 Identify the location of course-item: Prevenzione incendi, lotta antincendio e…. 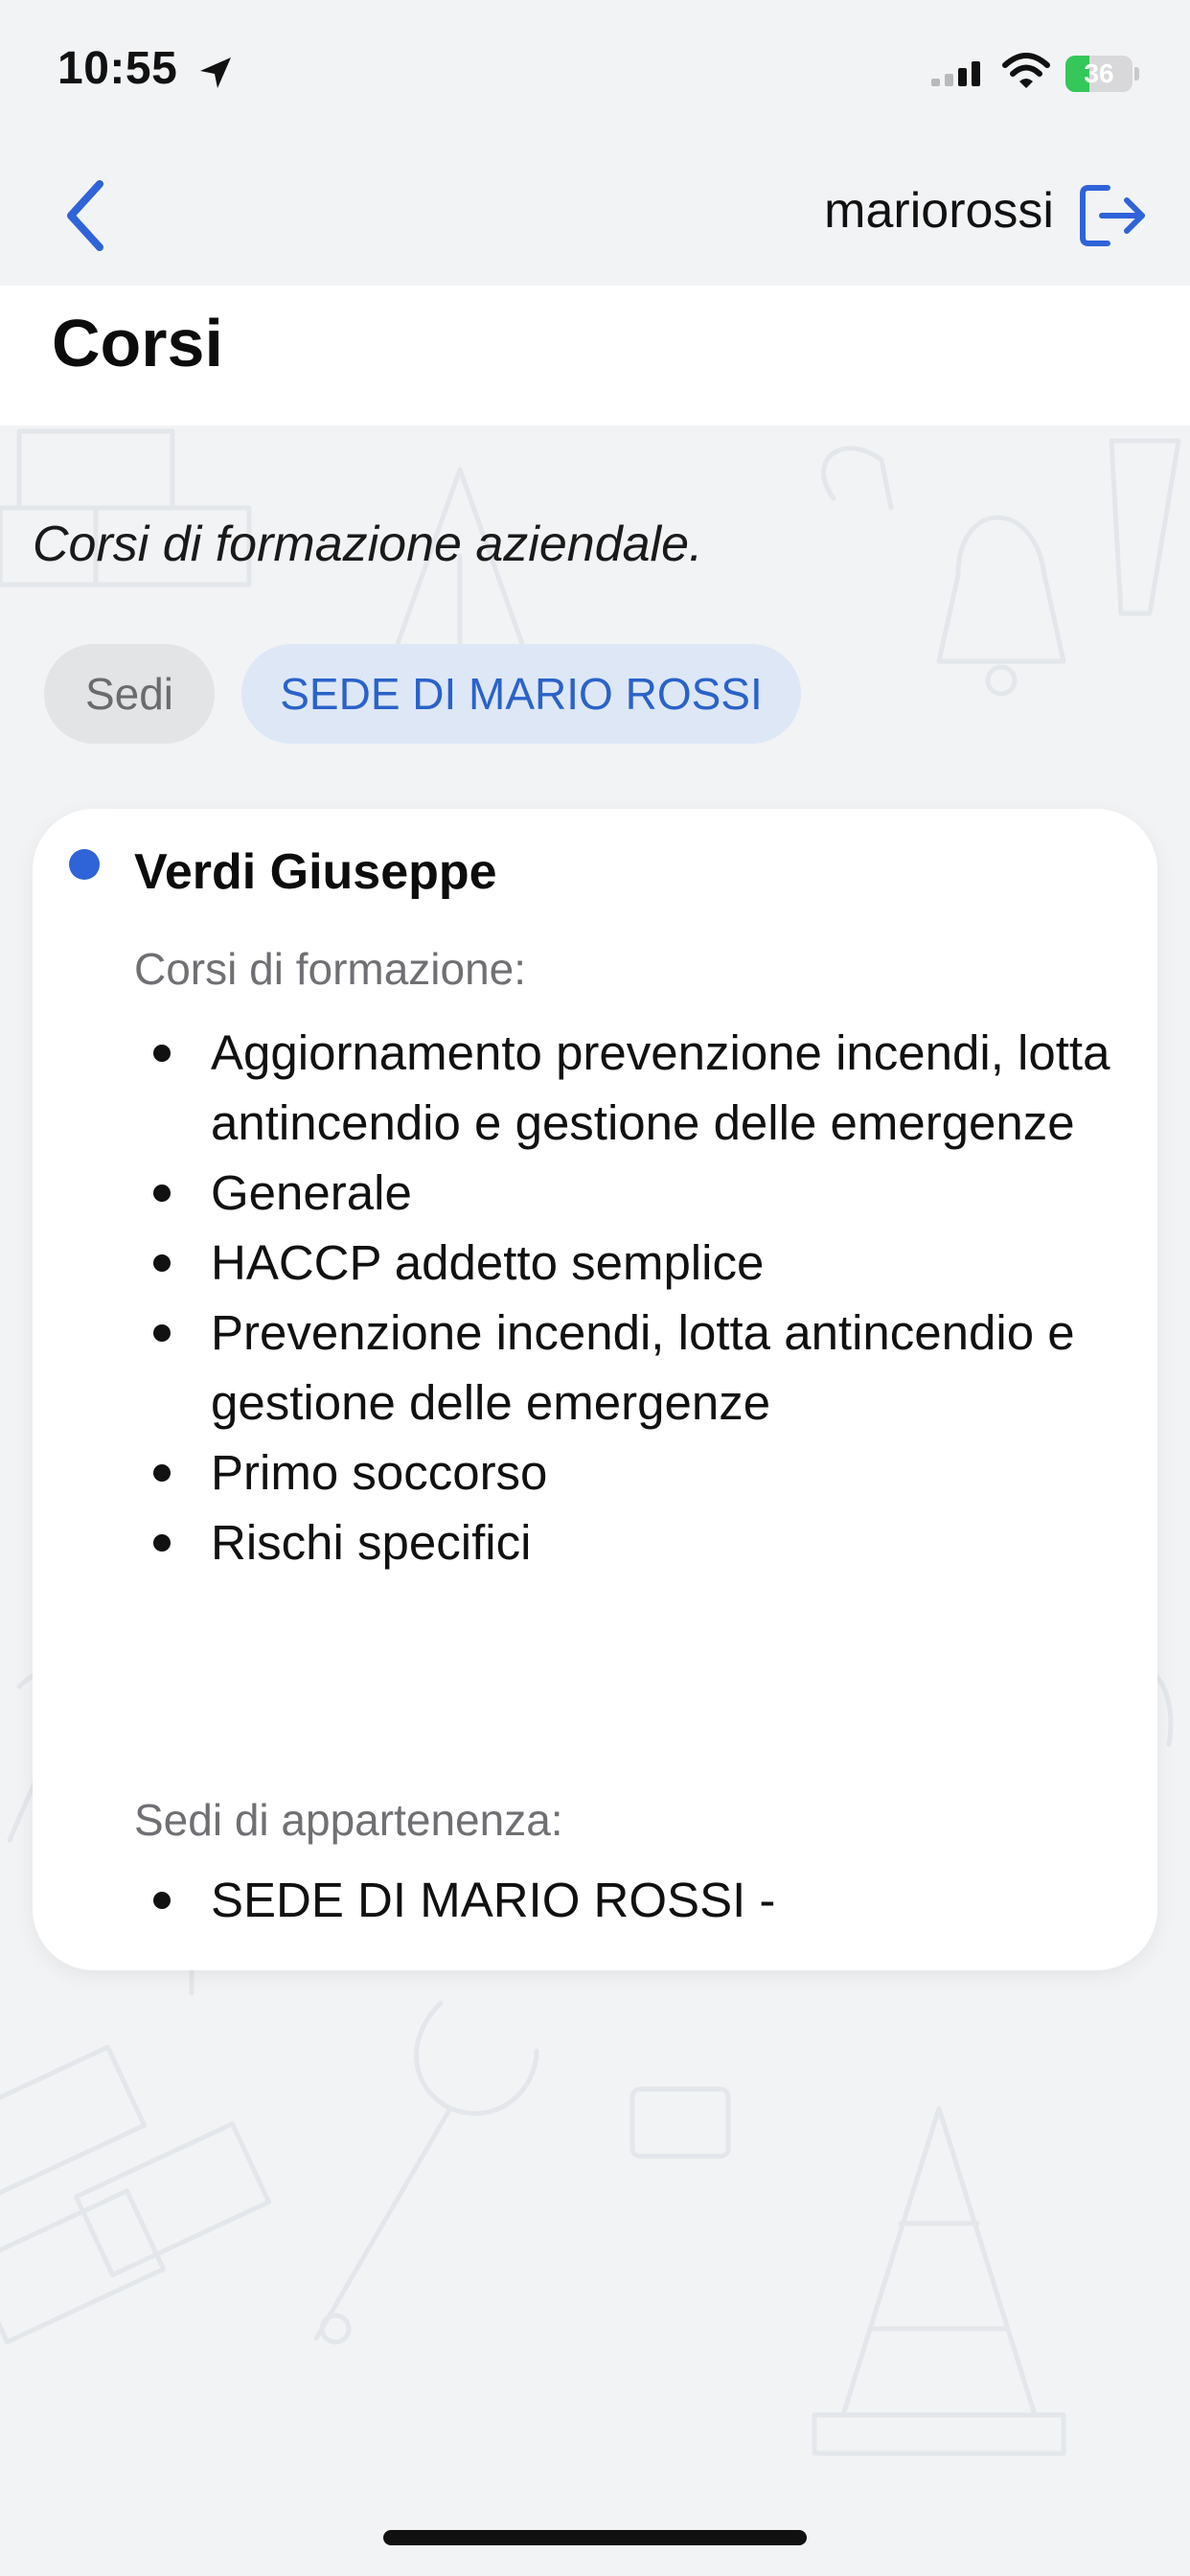
(633, 1368).